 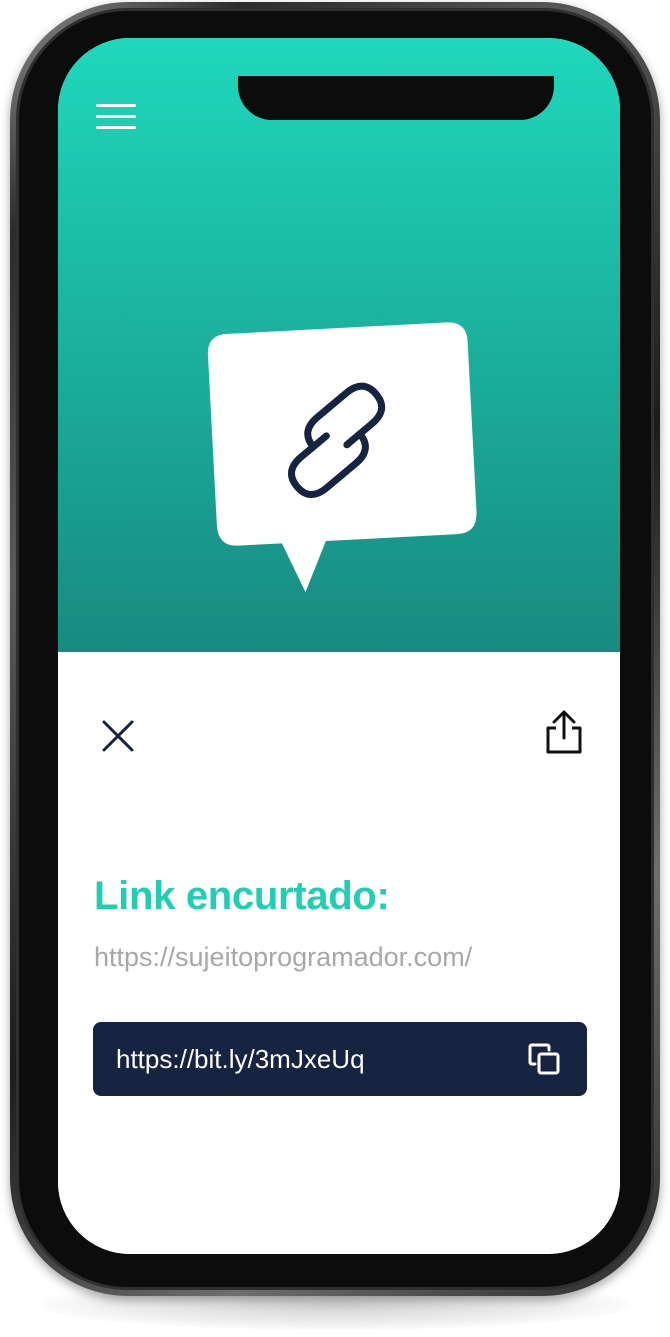 I want to click on short-link-bar: https://bit.ly/3mJxeUq, so click(x=340, y=1059).